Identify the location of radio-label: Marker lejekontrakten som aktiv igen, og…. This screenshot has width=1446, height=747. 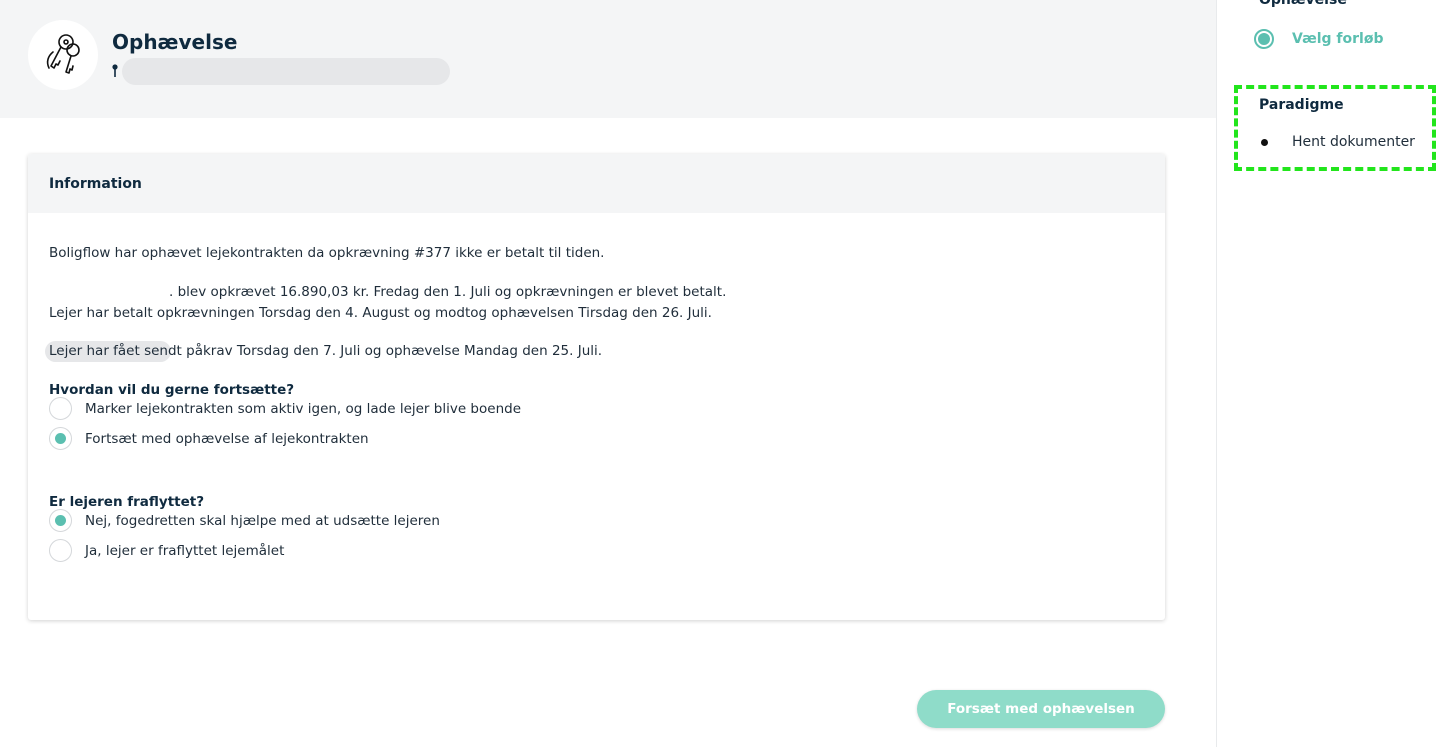
(303, 408).